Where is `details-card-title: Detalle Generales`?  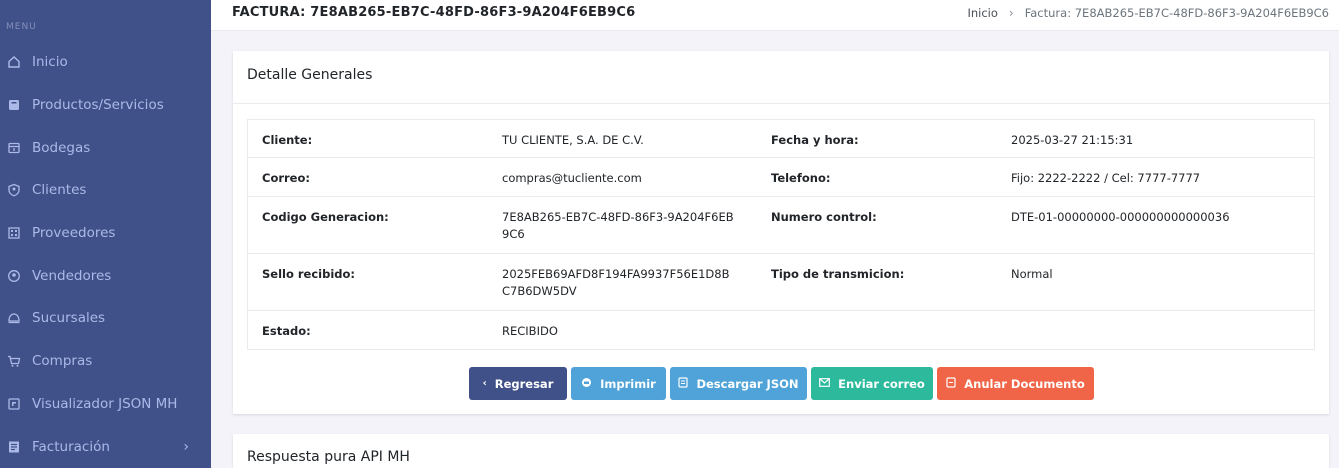
details-card-title: Detalle Generales is located at coordinates (781, 77).